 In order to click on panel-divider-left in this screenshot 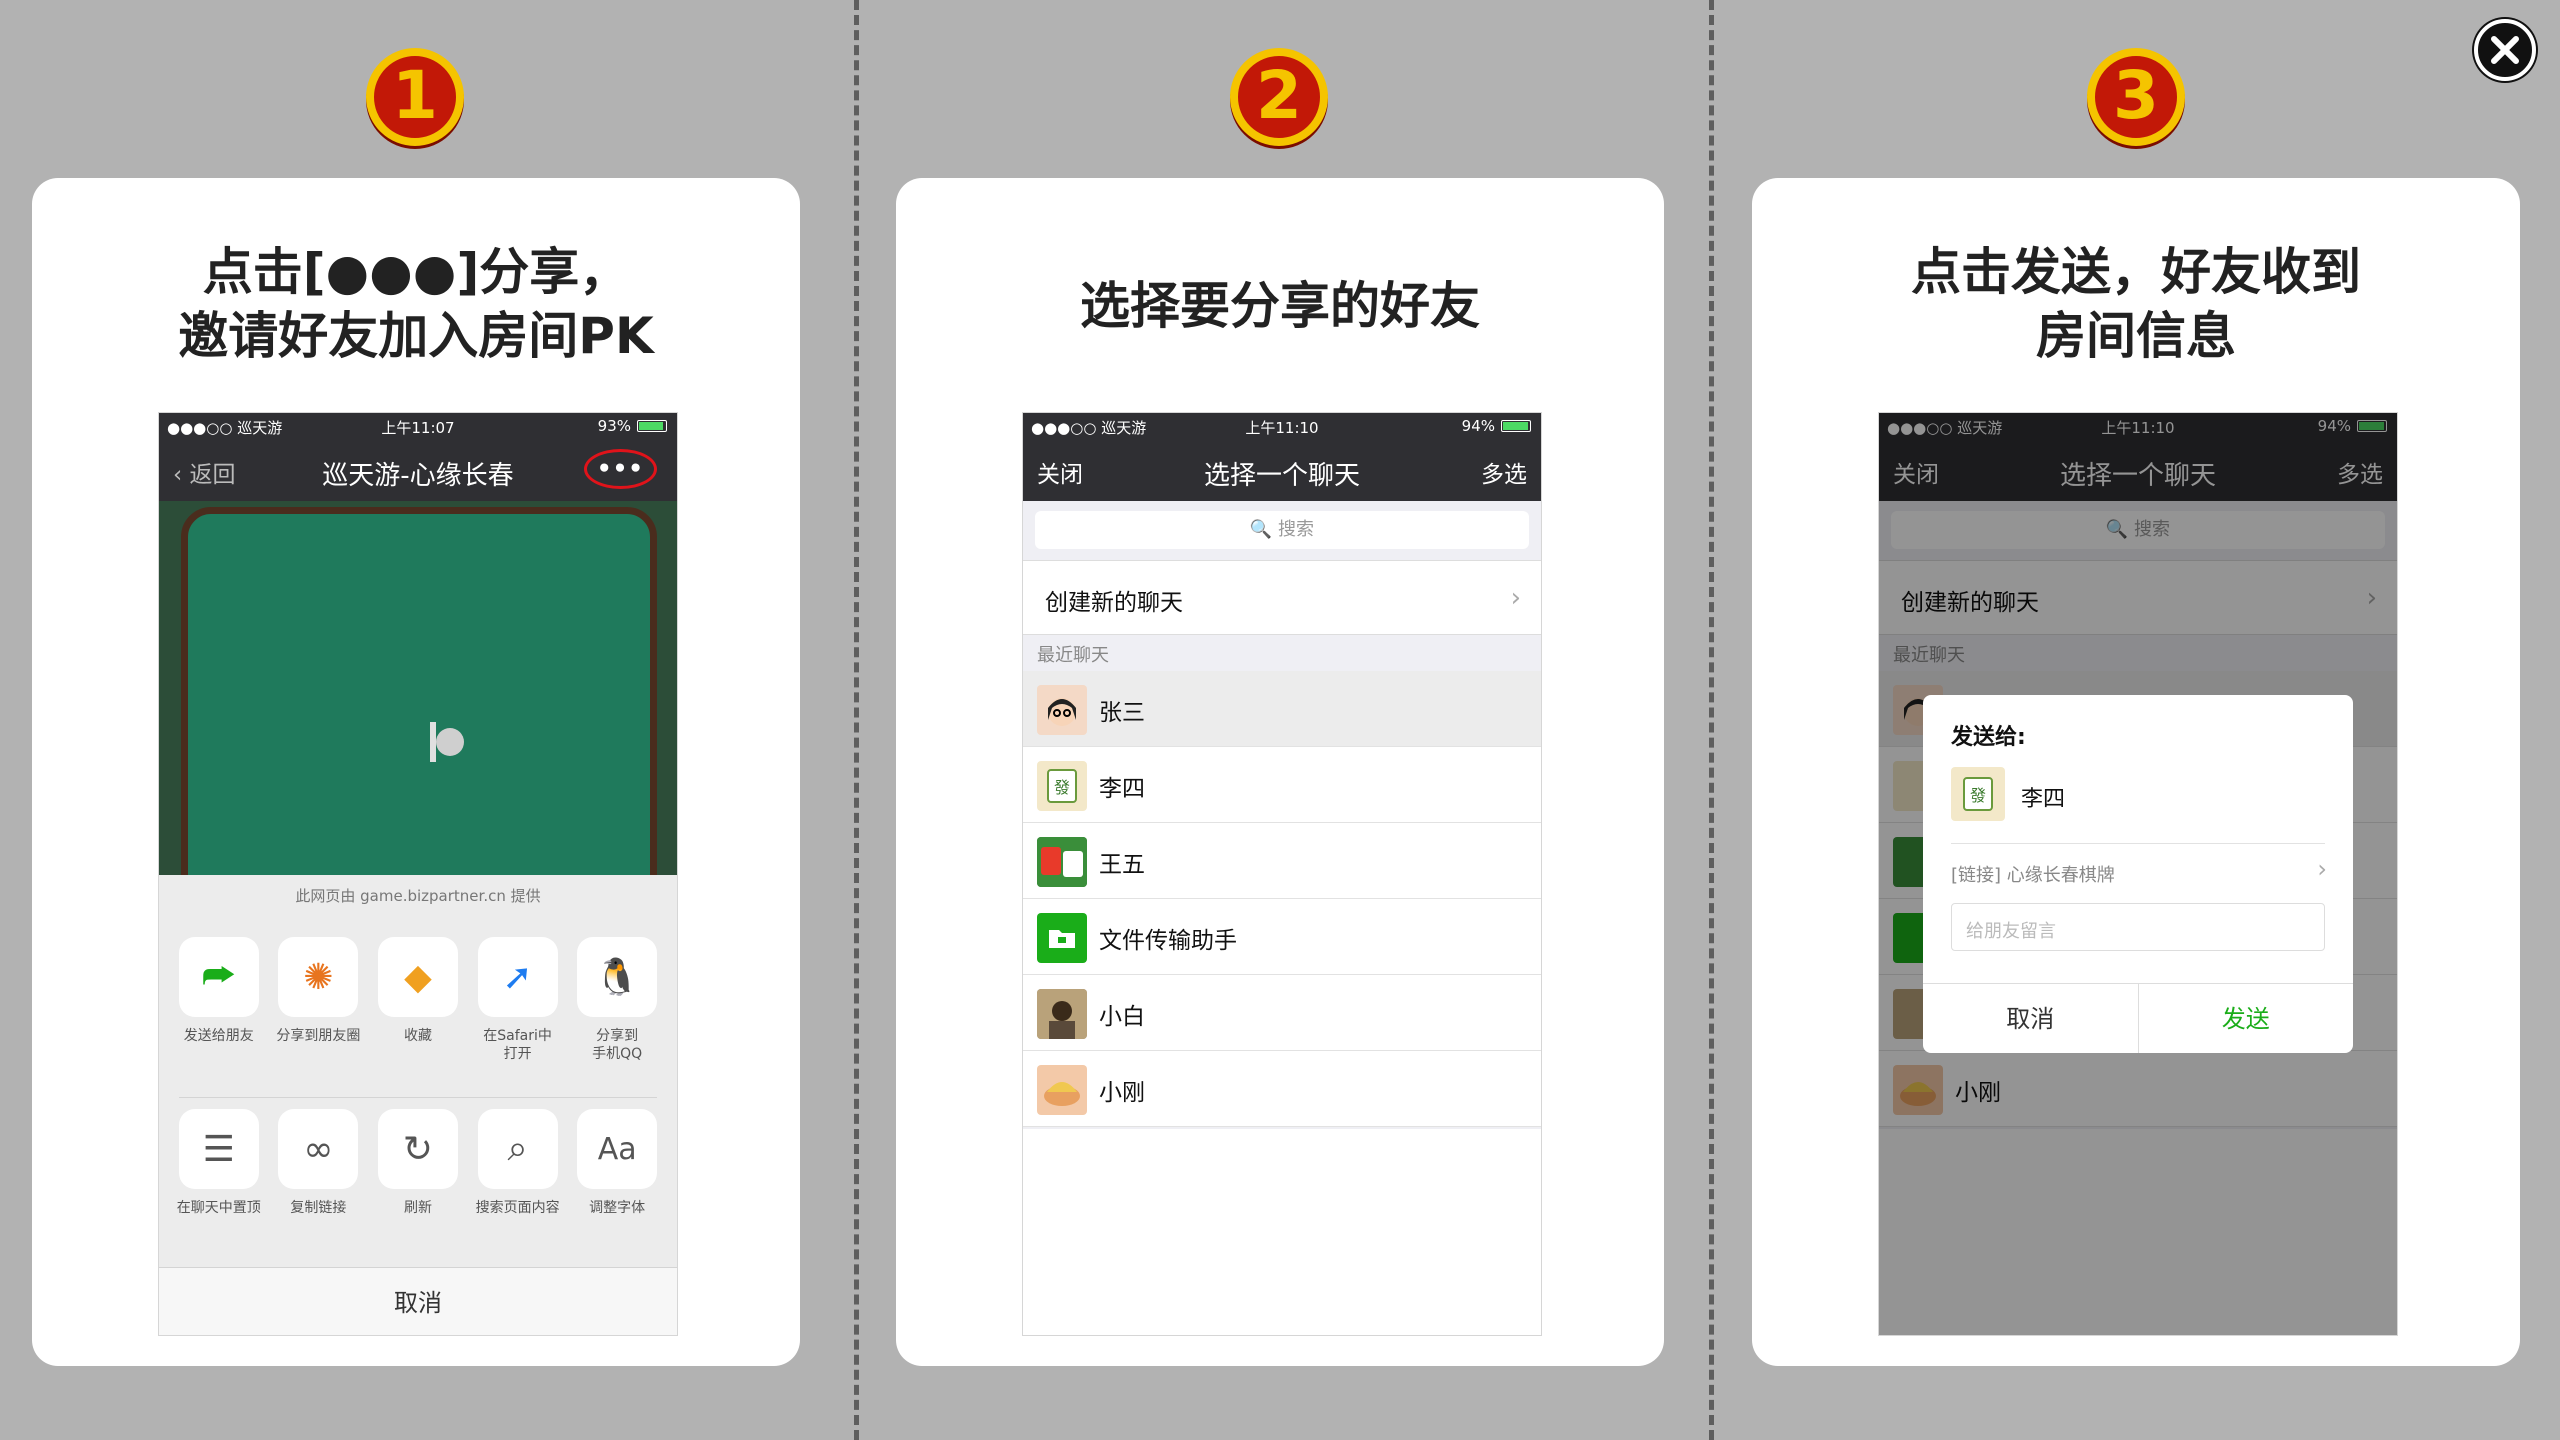, I will do `click(856, 720)`.